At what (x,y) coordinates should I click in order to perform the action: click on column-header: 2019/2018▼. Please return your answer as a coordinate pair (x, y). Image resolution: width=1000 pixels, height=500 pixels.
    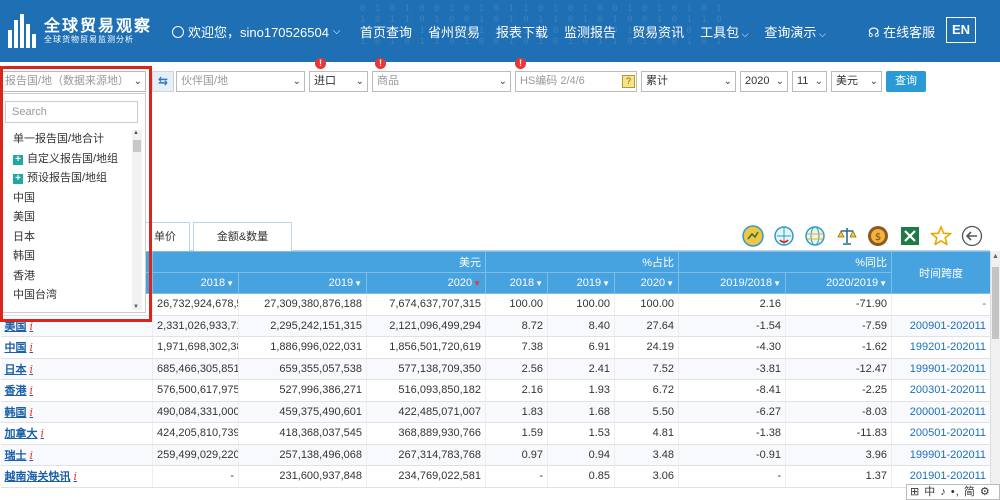
    Looking at the image, I should click on (732, 283).